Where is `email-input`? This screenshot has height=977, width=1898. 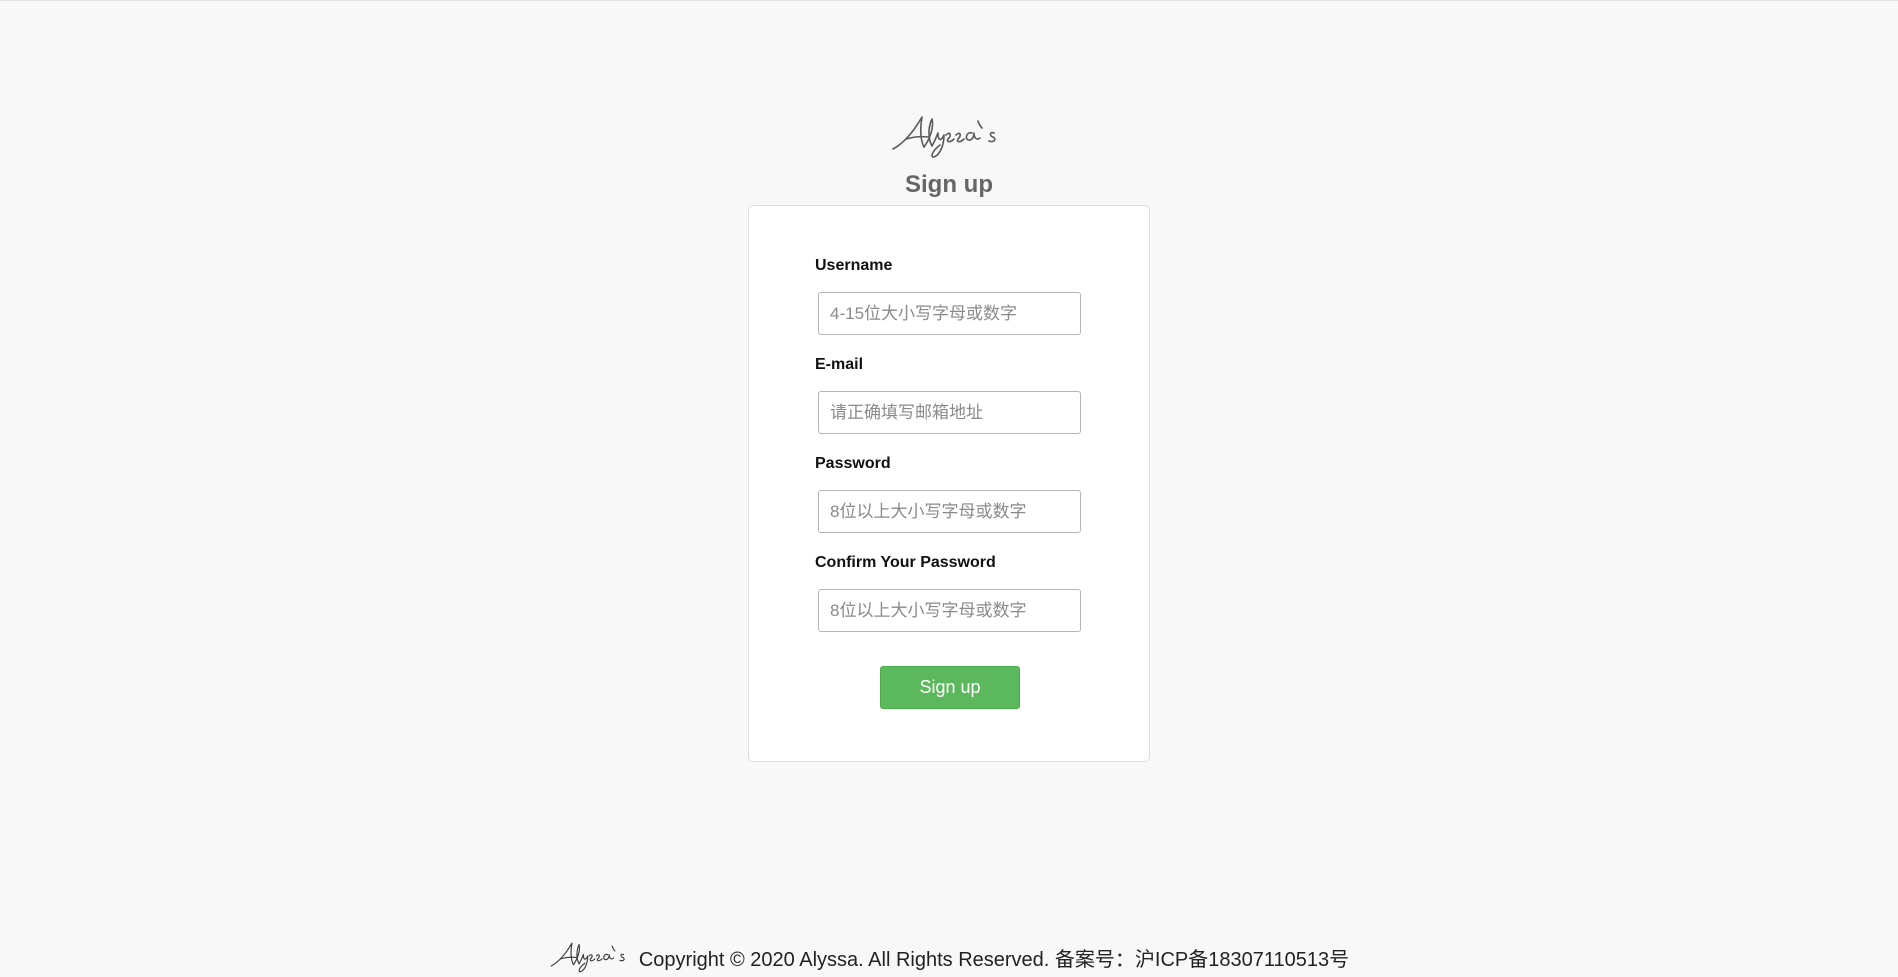 email-input is located at coordinates (949, 412).